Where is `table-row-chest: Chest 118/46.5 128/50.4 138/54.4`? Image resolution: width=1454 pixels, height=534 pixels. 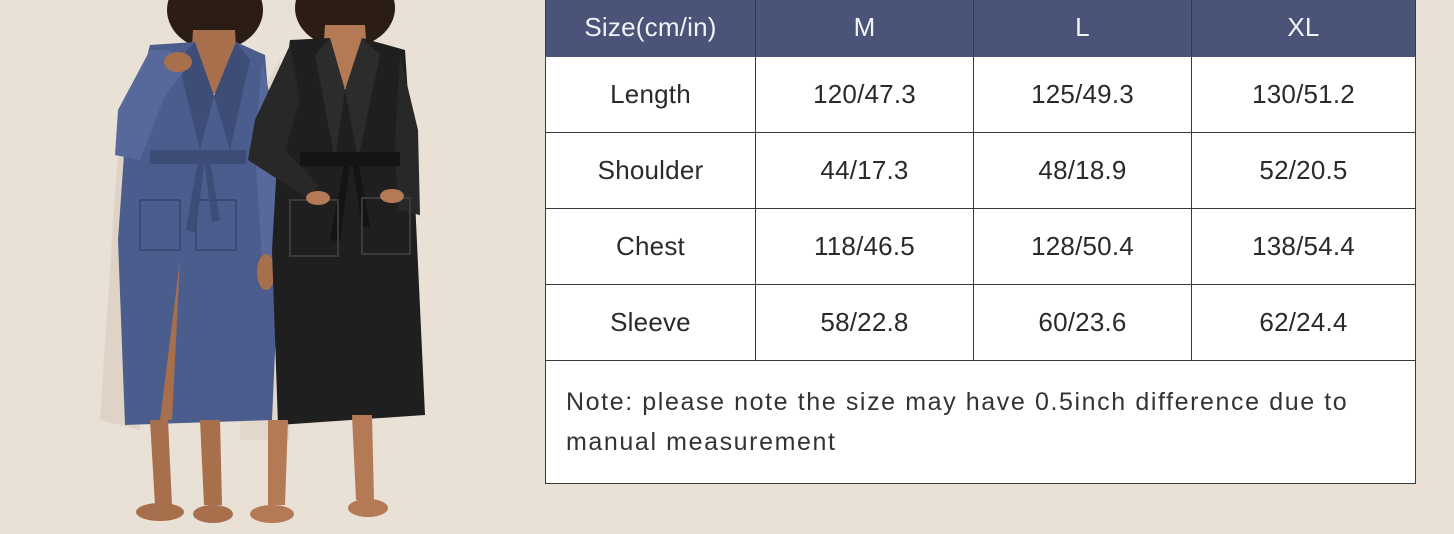
table-row-chest: Chest 118/46.5 128/50.4 138/54.4 is located at coordinates (980, 246).